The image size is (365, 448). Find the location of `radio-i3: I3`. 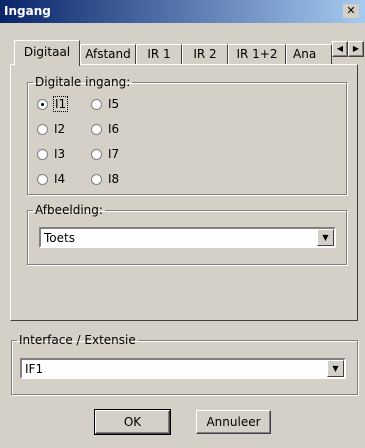

radio-i3: I3 is located at coordinates (51, 154).